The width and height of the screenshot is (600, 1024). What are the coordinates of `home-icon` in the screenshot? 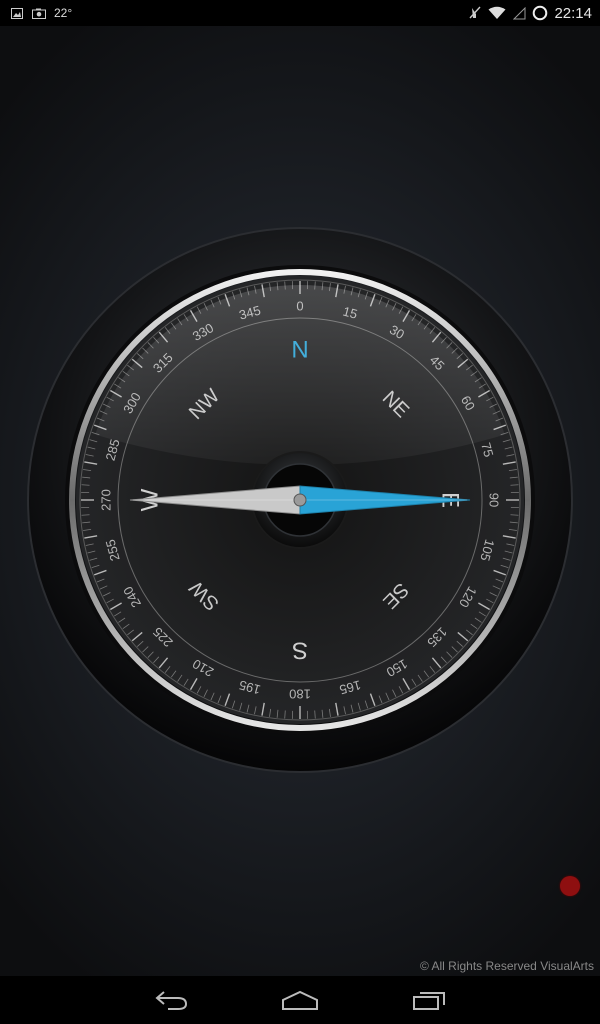 It's located at (300, 1000).